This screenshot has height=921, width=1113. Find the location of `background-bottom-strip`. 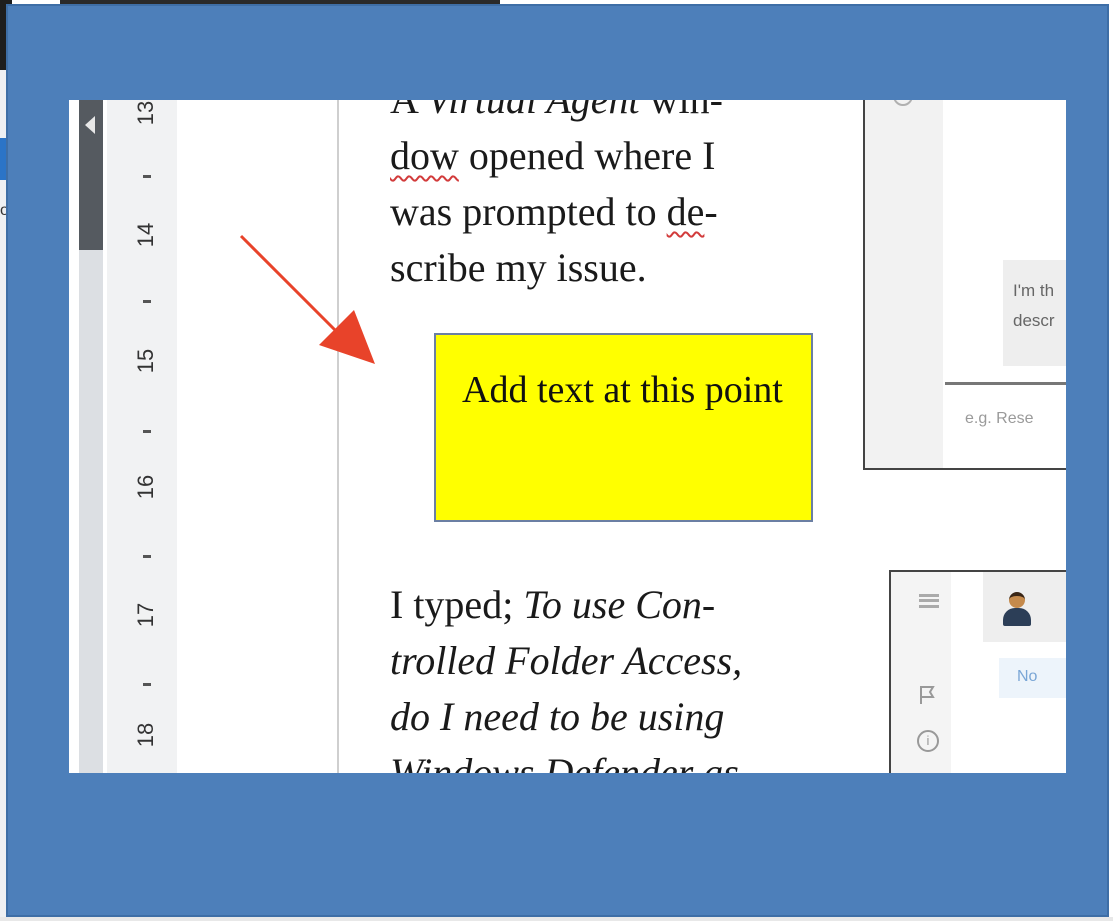

background-bottom-strip is located at coordinates (556, 919).